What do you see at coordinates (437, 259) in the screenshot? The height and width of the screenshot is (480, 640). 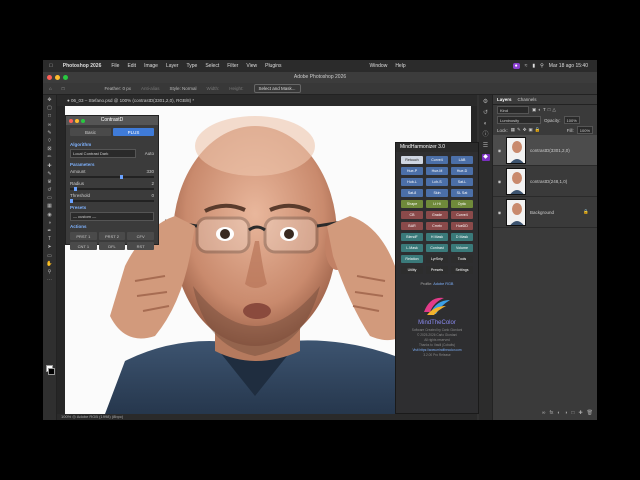 I see `mh-button: LyrSnip` at bounding box center [437, 259].